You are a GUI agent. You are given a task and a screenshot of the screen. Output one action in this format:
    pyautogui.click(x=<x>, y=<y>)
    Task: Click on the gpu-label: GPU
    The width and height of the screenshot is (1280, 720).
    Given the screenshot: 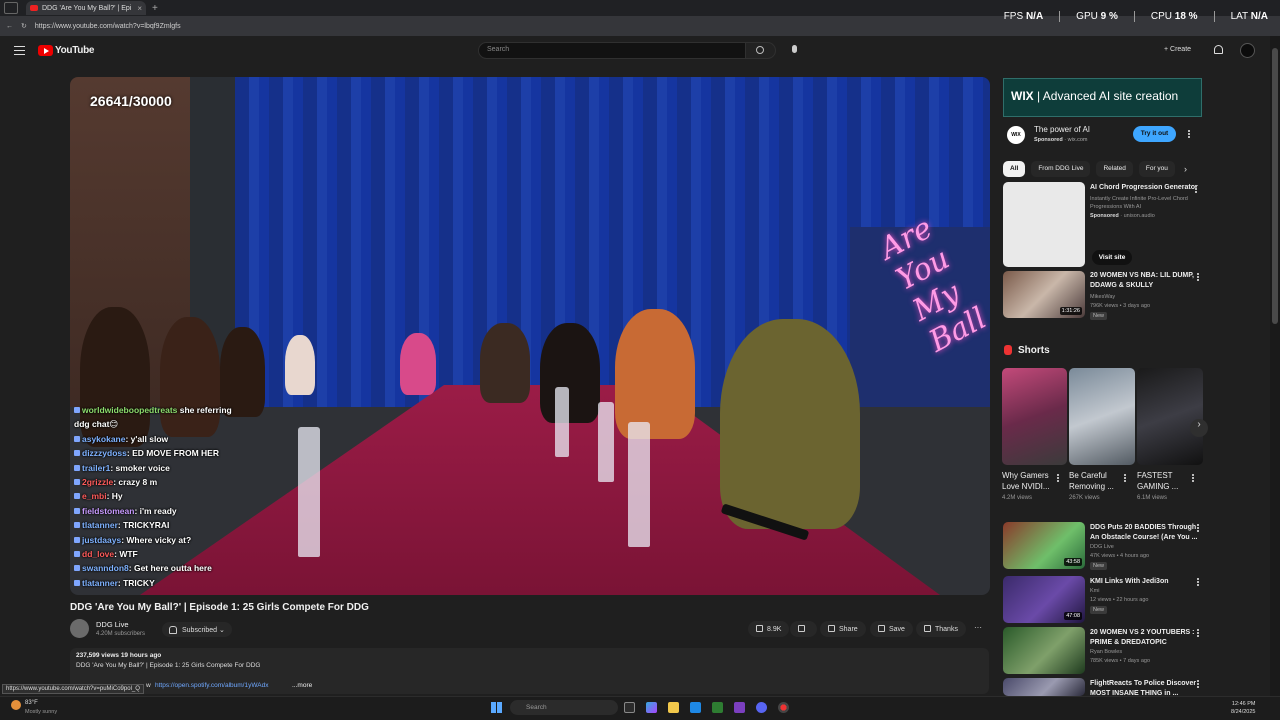 What is the action you would take?
    pyautogui.click(x=1087, y=16)
    